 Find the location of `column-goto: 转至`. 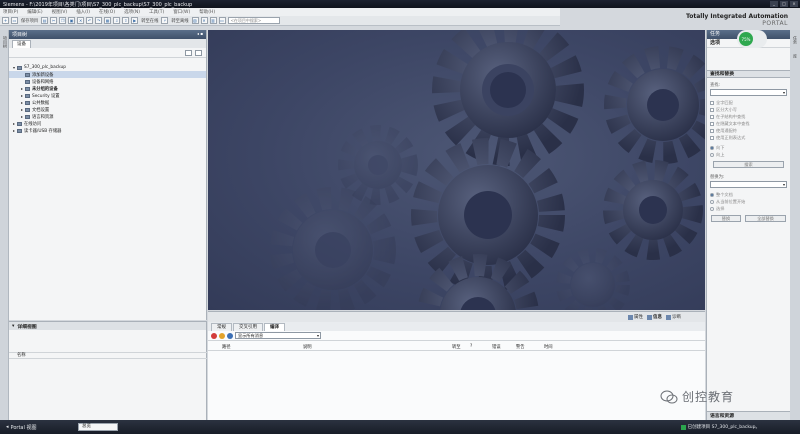

column-goto: 转至 is located at coordinates (456, 347).